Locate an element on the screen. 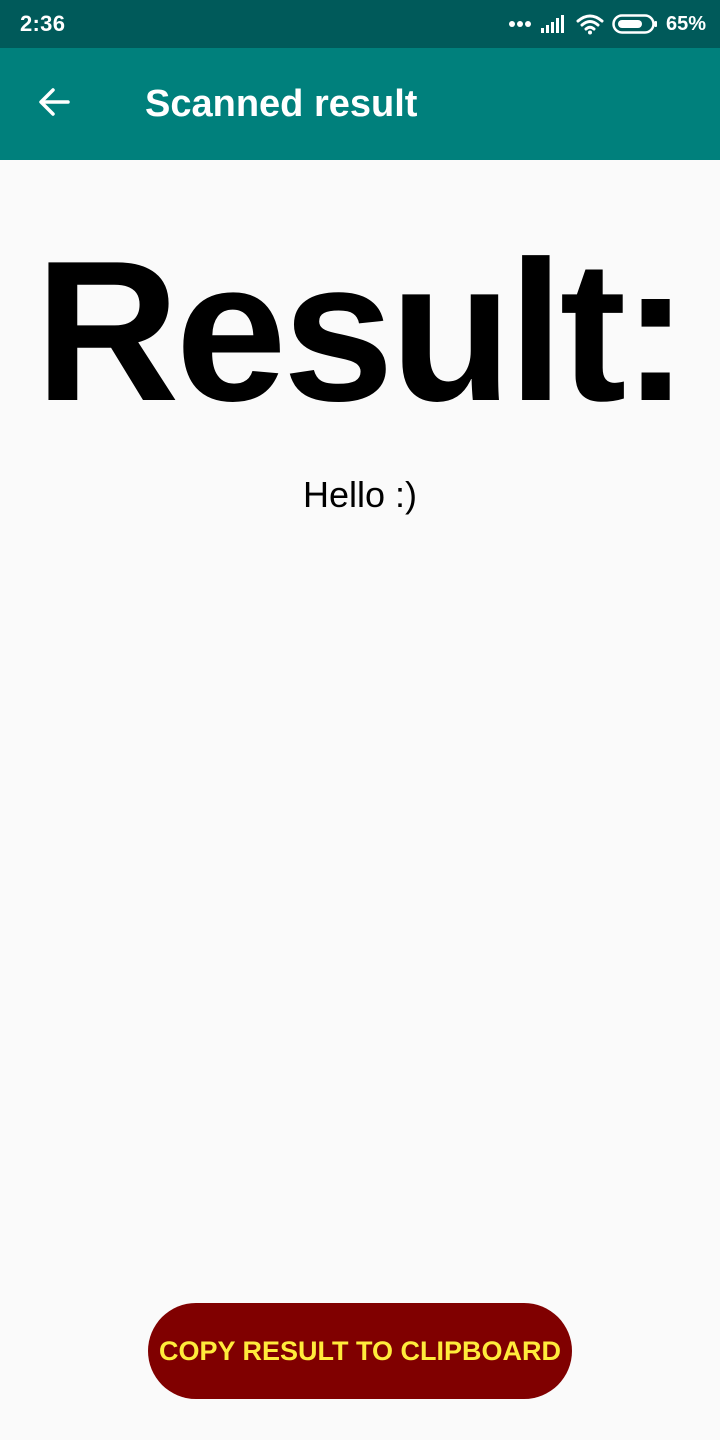  arrow-back-icon is located at coordinates (54, 104).